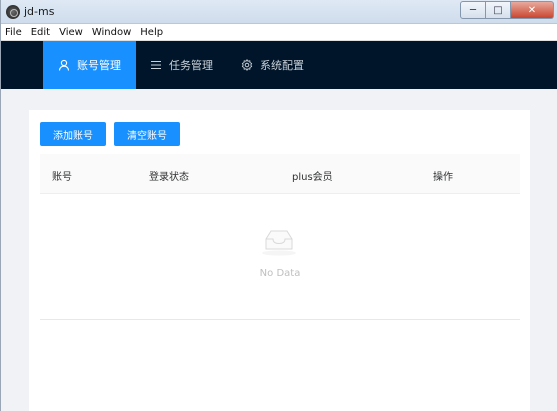 The width and height of the screenshot is (557, 411). I want to click on app-logo-icon, so click(13, 12).